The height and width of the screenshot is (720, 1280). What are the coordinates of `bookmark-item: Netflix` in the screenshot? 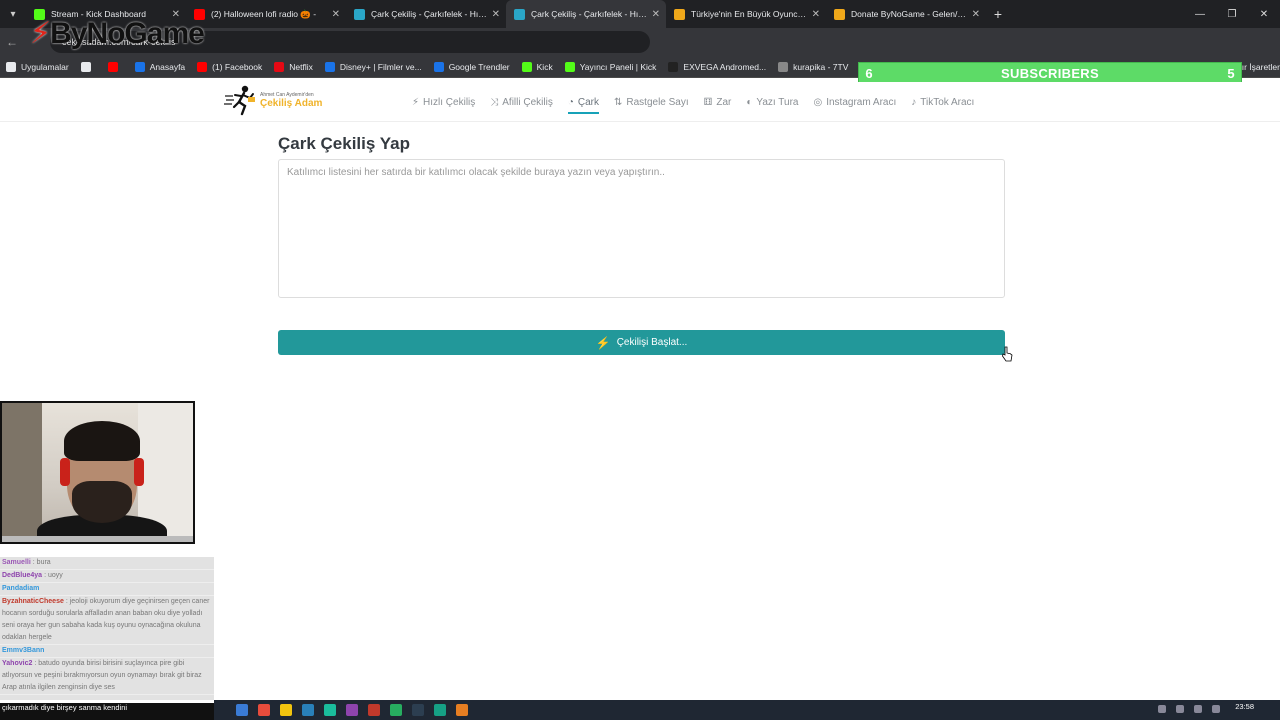 It's located at (293, 66).